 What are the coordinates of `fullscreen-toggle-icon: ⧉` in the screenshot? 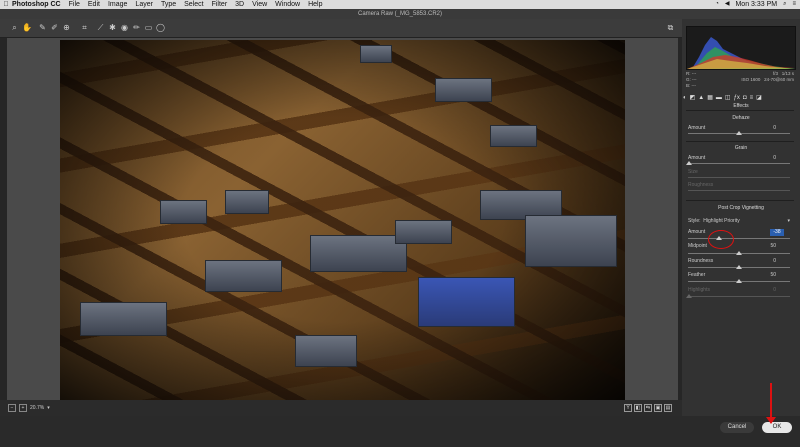 It's located at (670, 27).